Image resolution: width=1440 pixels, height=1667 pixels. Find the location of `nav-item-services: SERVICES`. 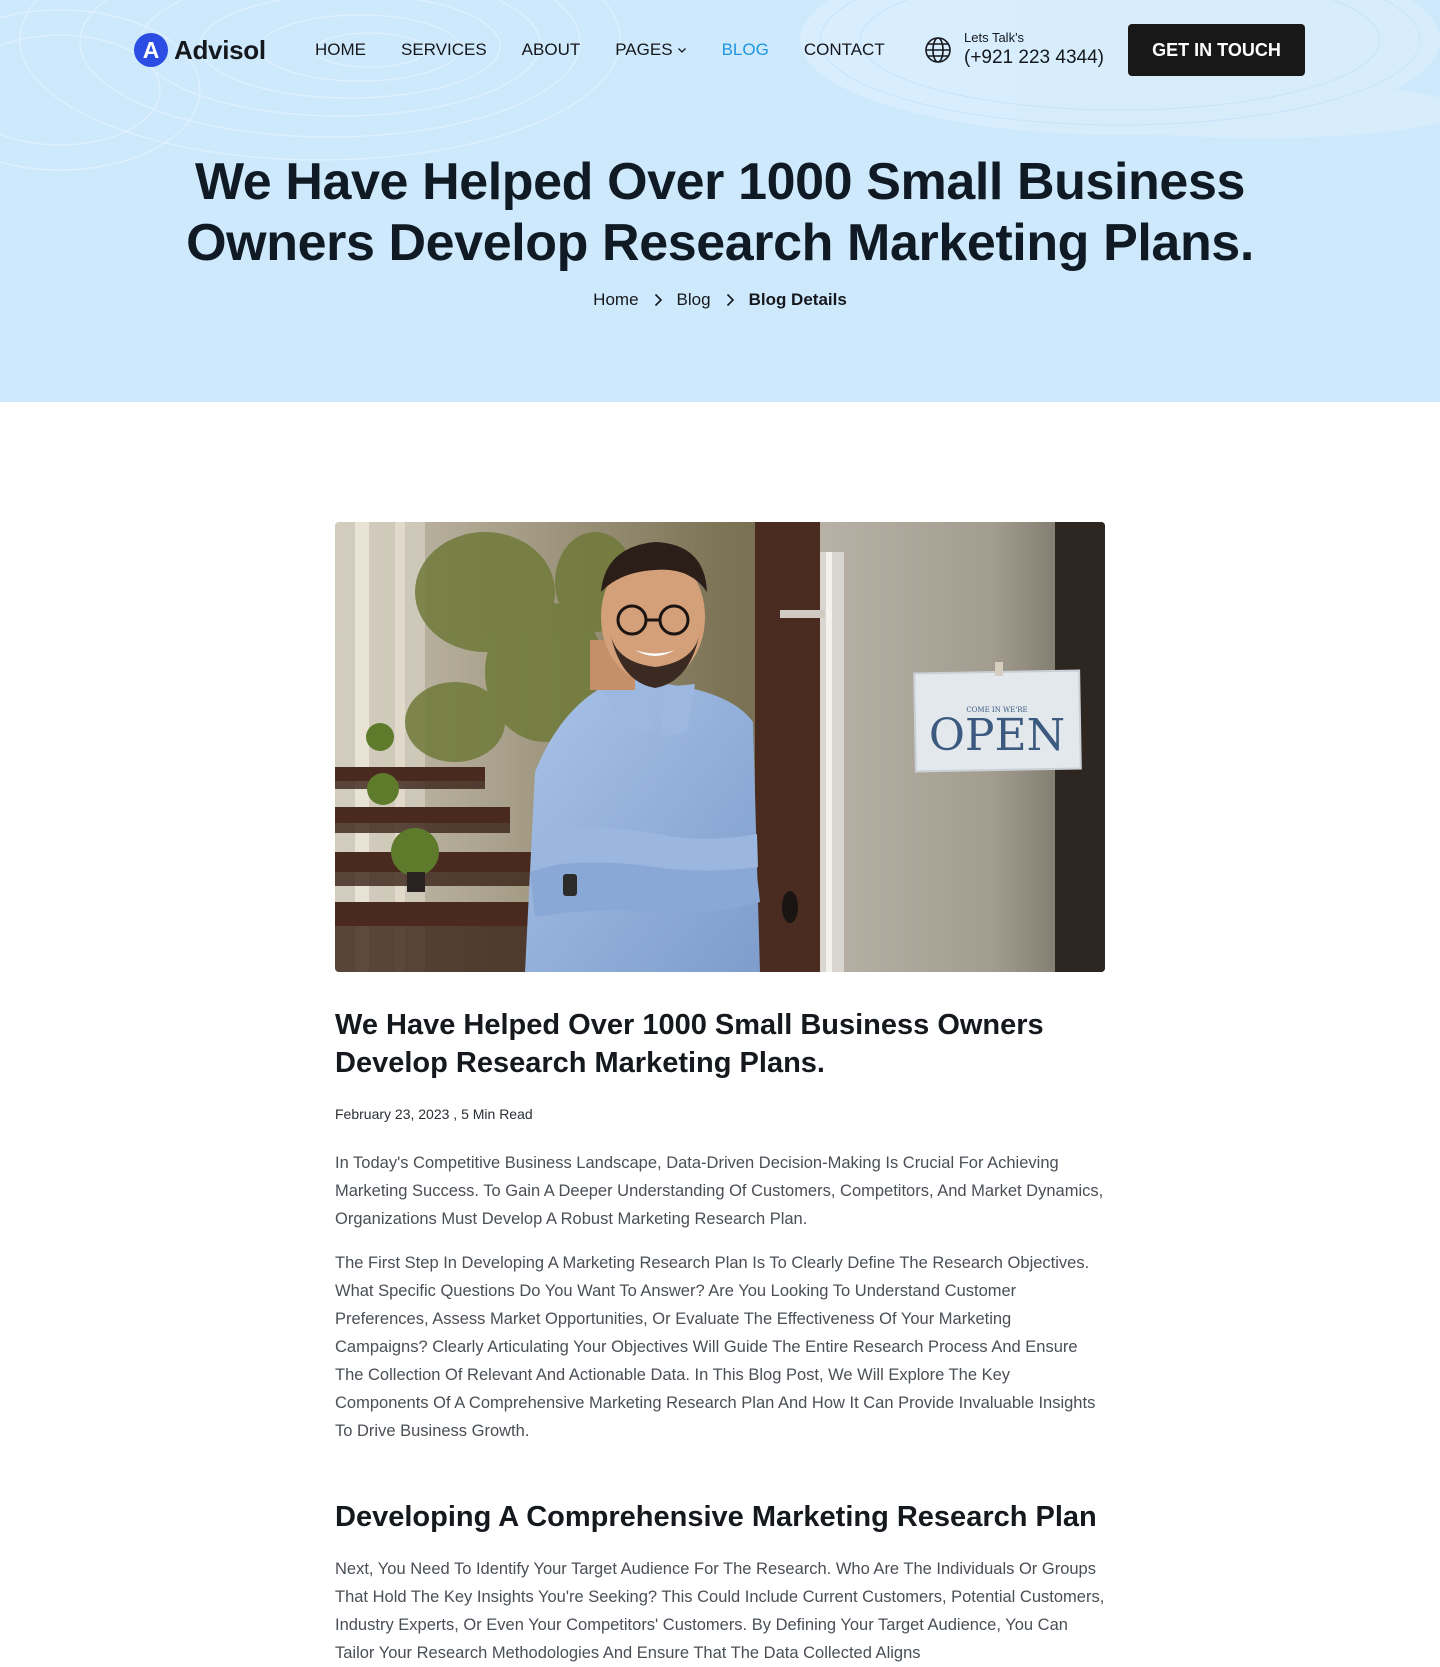

nav-item-services: SERVICES is located at coordinates (444, 50).